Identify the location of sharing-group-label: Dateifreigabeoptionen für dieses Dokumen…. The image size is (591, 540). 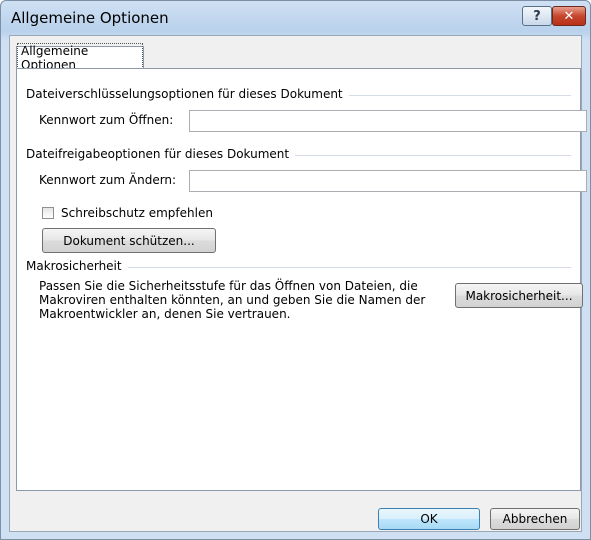
(161, 154).